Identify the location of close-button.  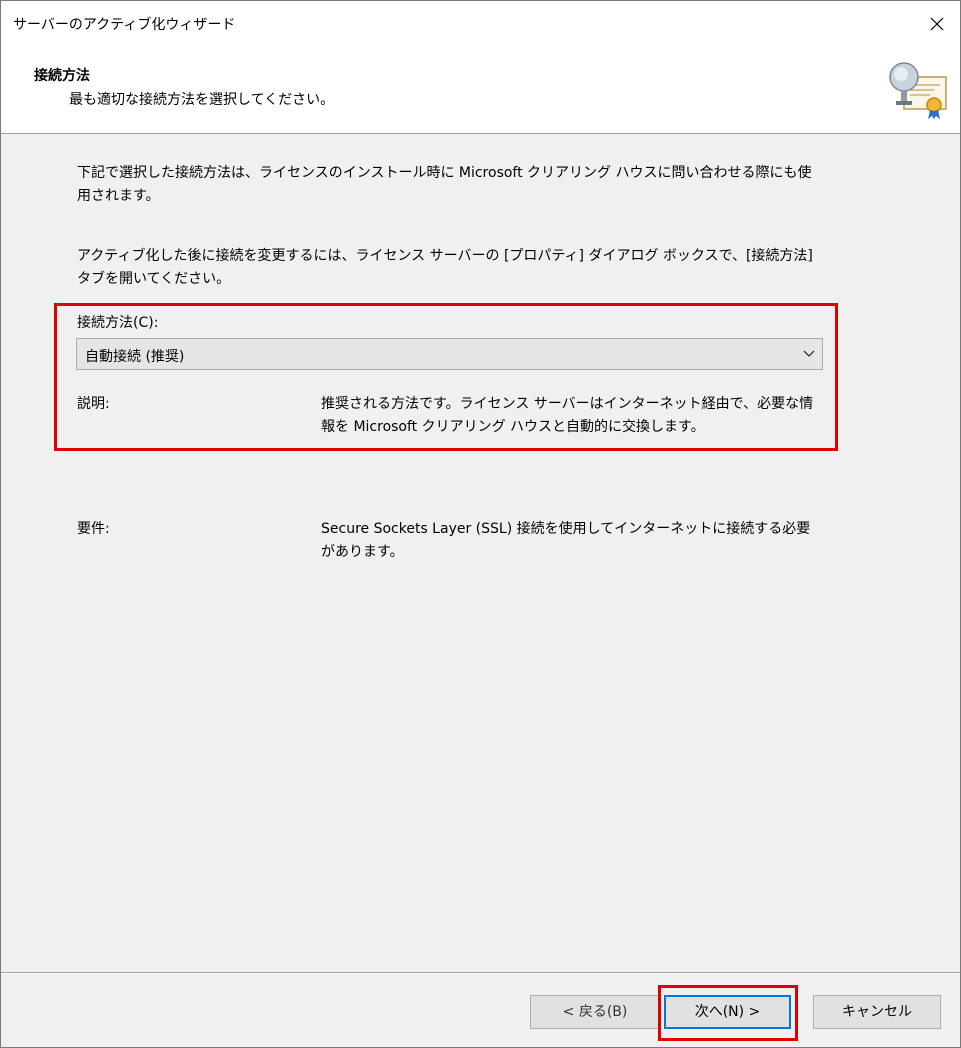
(937, 24).